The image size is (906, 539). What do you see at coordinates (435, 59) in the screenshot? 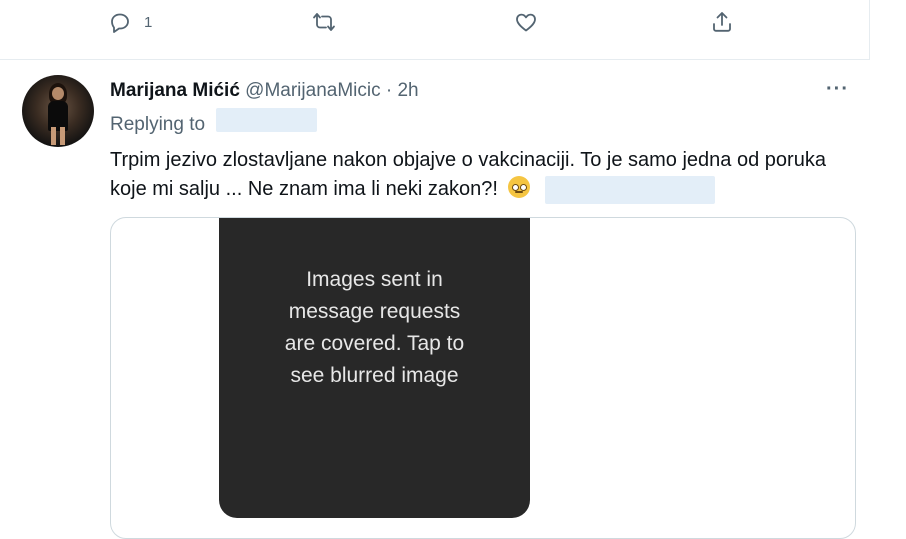
I see `tweet-divider` at bounding box center [435, 59].